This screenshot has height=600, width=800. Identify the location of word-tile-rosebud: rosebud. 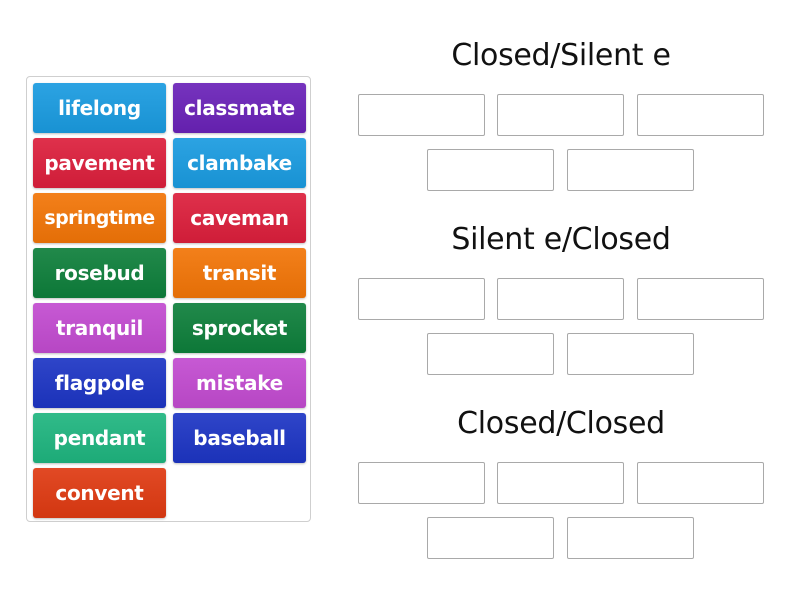
(99, 273).